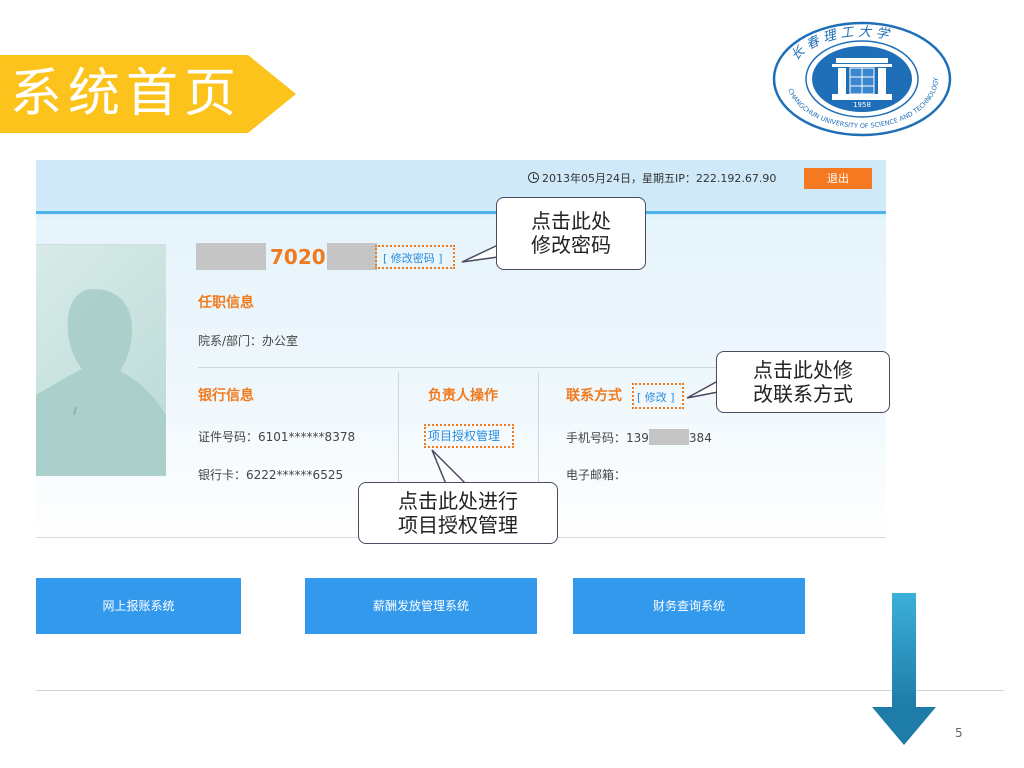 This screenshot has height=768, width=1024. Describe the element at coordinates (248, 341) in the screenshot. I see `department-row: 院系/部门：办公室` at that location.